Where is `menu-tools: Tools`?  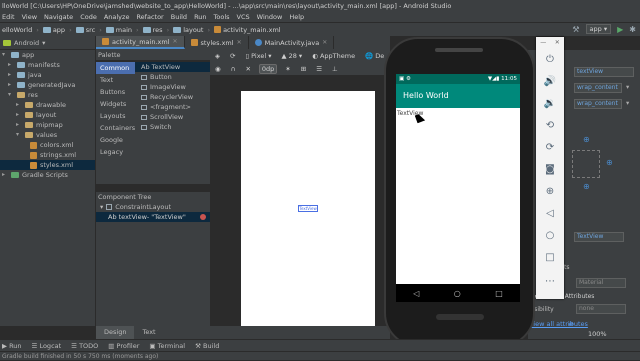 menu-tools: Tools is located at coordinates (222, 17).